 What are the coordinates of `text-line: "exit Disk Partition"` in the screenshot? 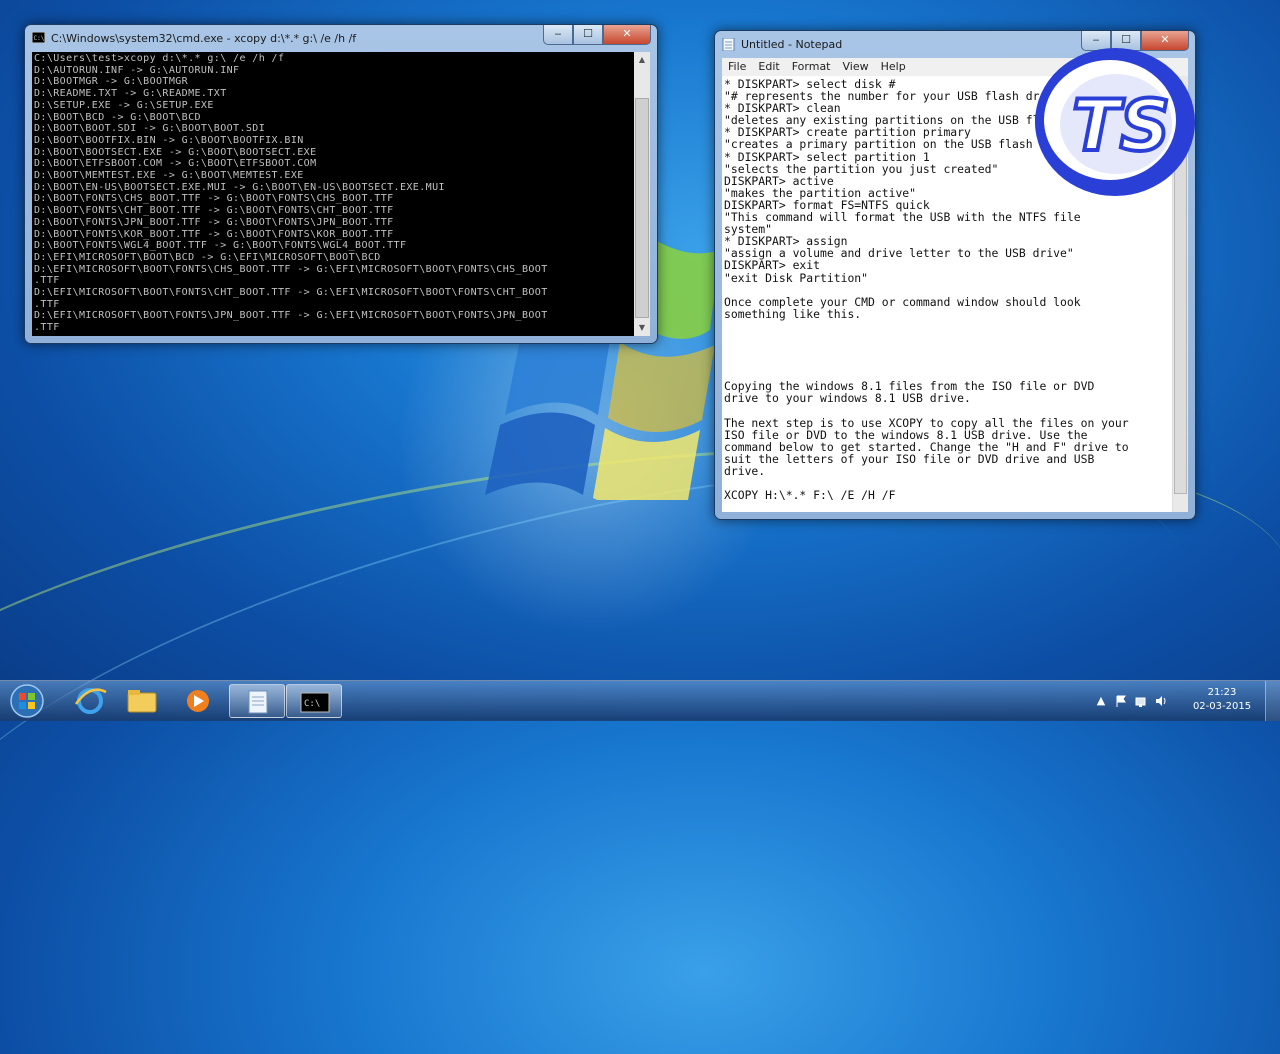 It's located at (796, 277).